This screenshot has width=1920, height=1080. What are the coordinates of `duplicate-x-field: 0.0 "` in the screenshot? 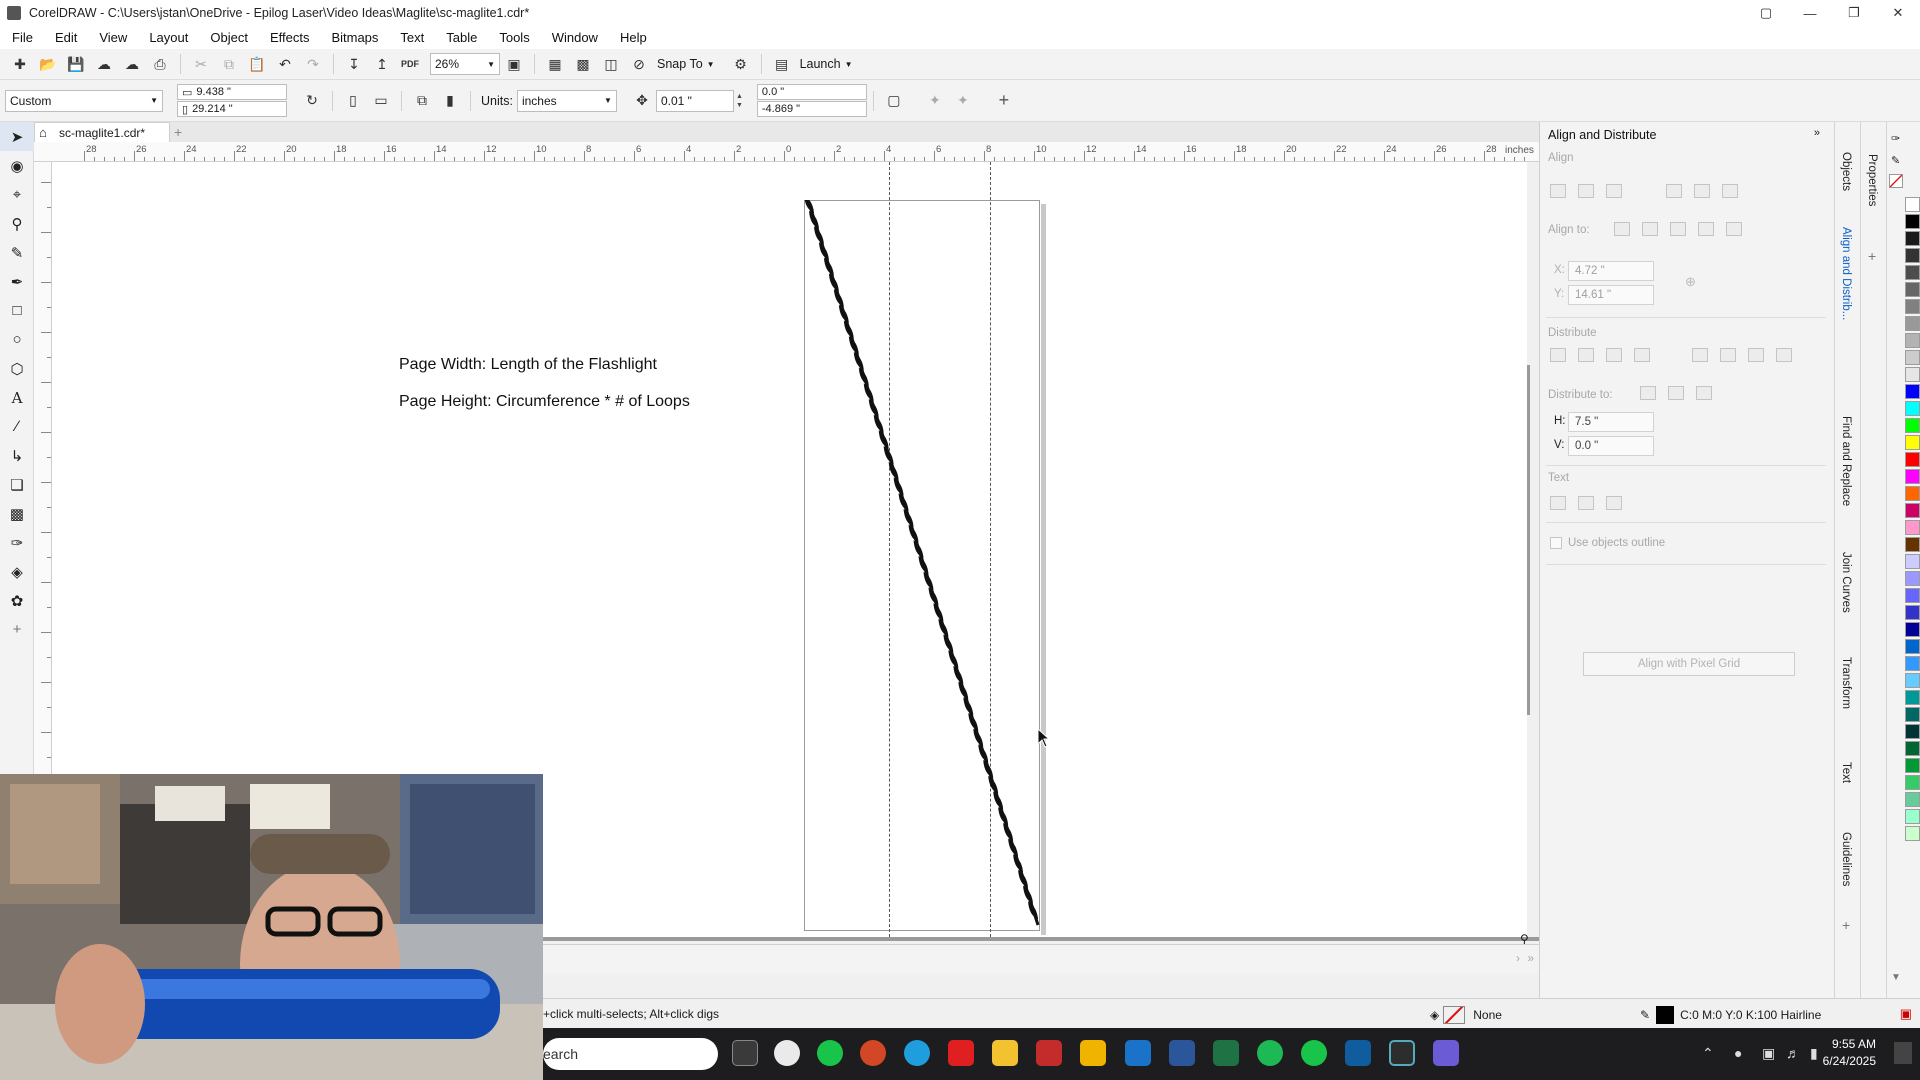 It's located at (811, 92).